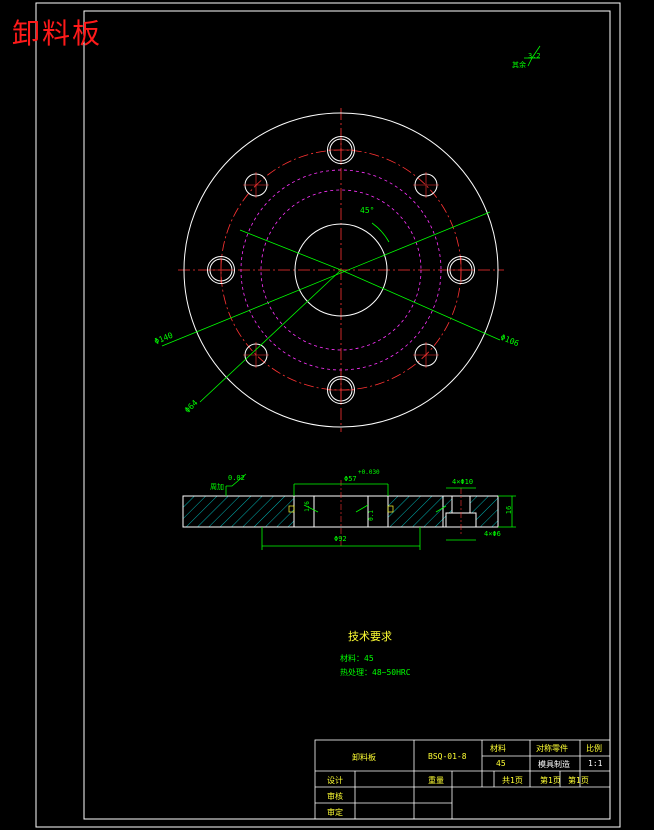  I want to click on dim-chamfer: 1.6, so click(307, 506).